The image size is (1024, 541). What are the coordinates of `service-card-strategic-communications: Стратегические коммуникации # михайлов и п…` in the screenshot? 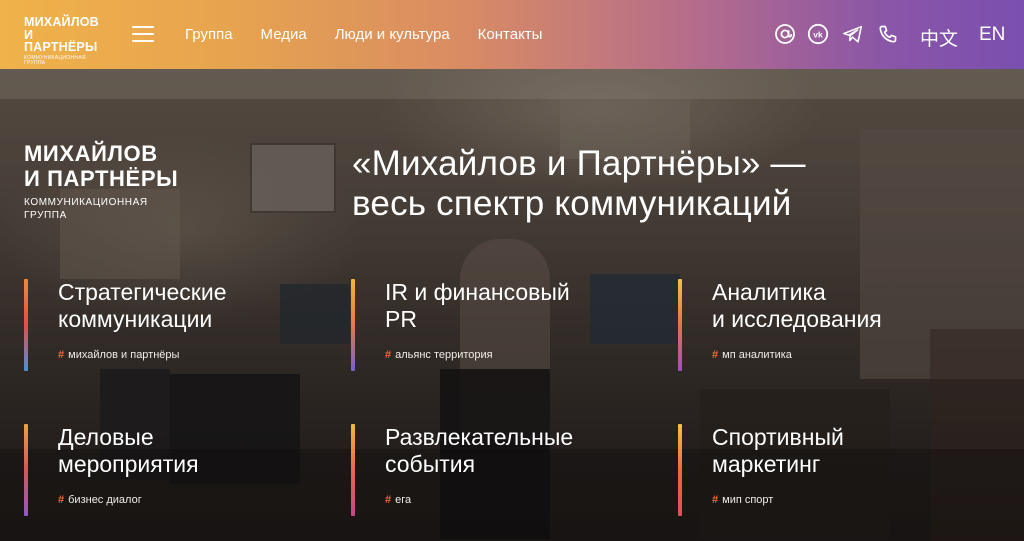 It's located at (174, 325).